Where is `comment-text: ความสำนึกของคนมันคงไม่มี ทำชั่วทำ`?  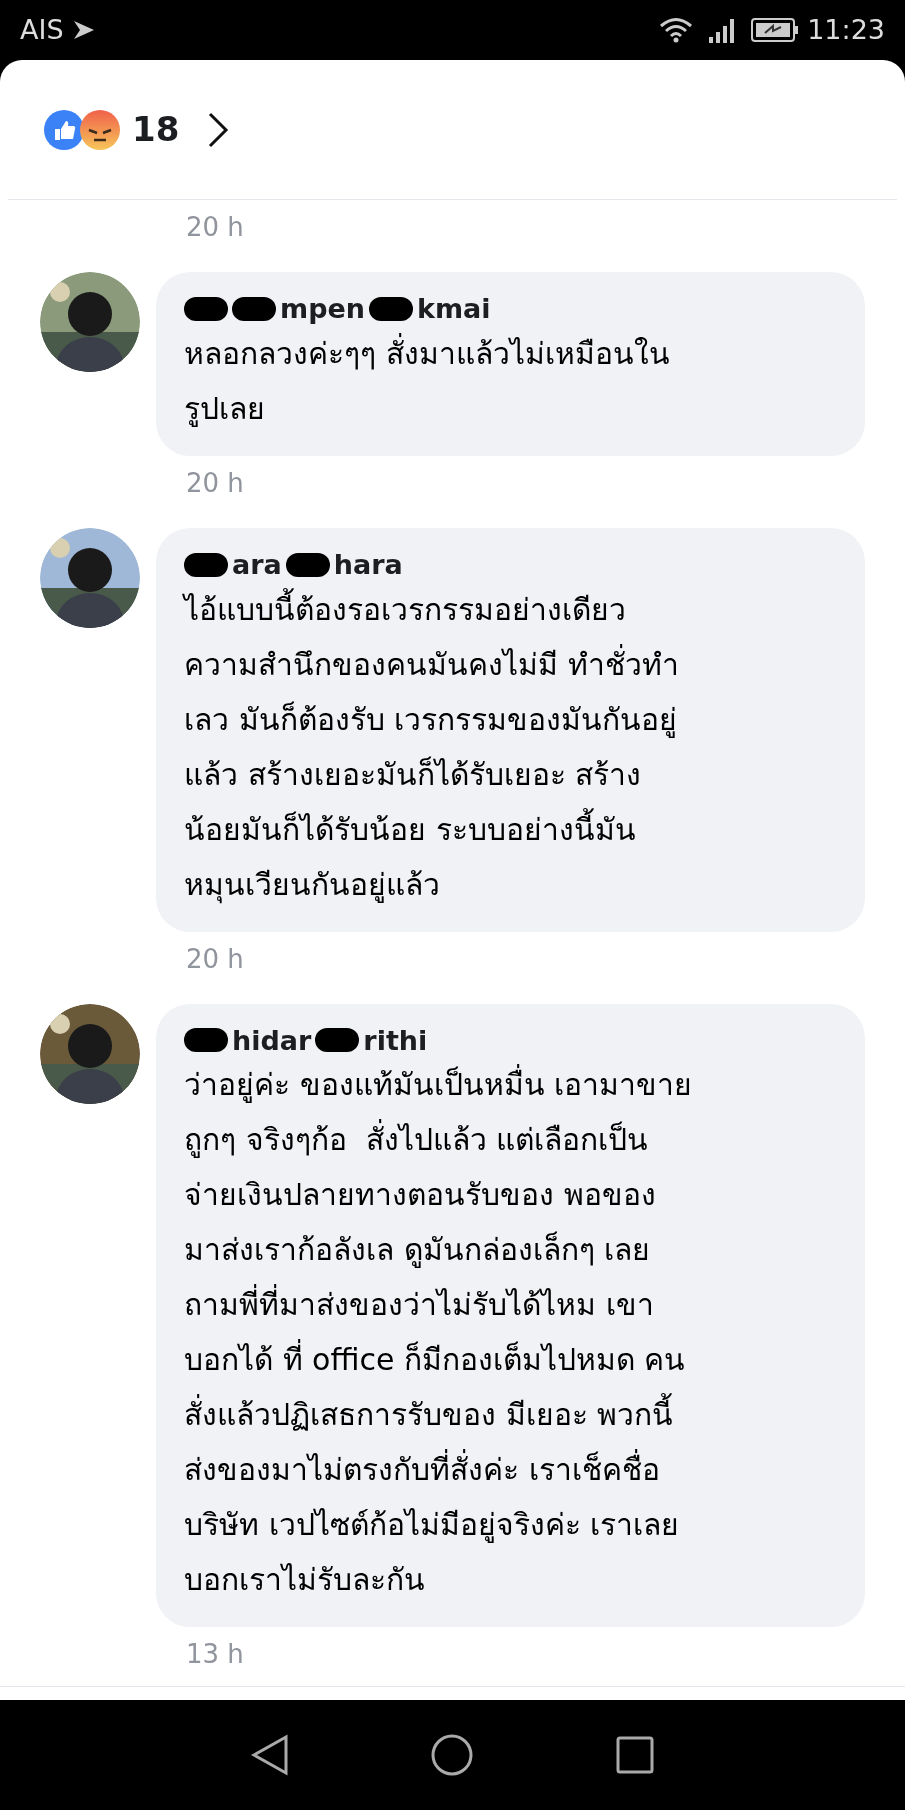 comment-text: ความสำนึกของคนมันคงไม่มี ทำชั่วทำ is located at coordinates (432, 663).